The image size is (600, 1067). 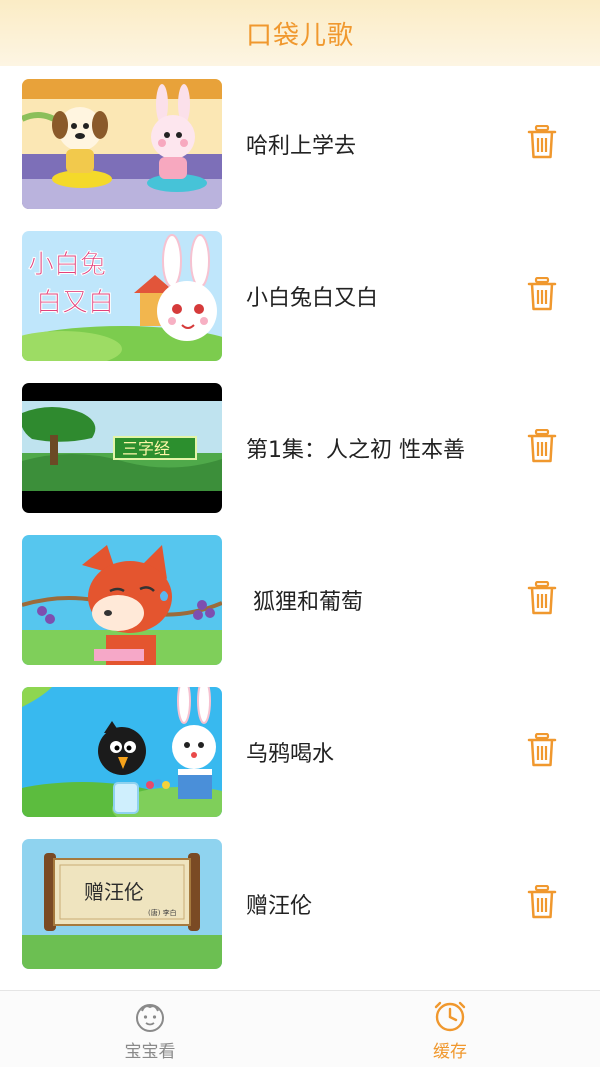 I want to click on video-thumbnail: 小白兔 白又白, so click(x=122, y=296).